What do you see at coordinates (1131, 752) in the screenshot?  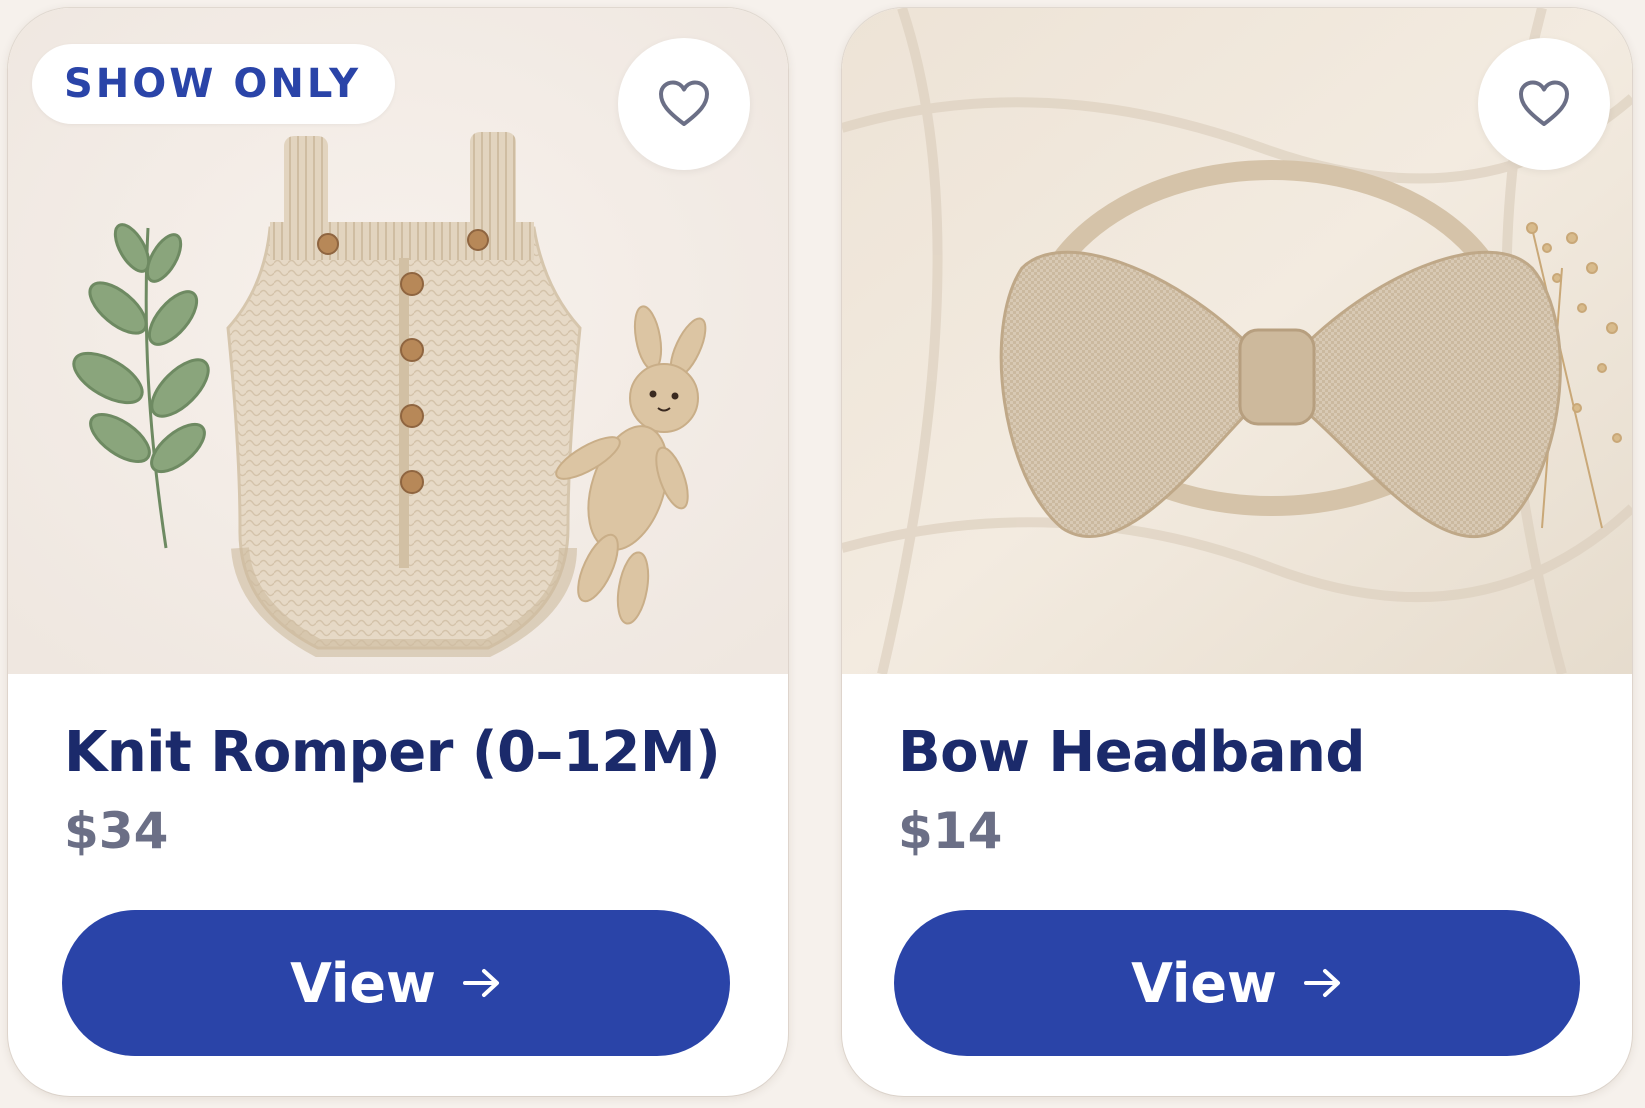 I see `product-title: Bow Headband` at bounding box center [1131, 752].